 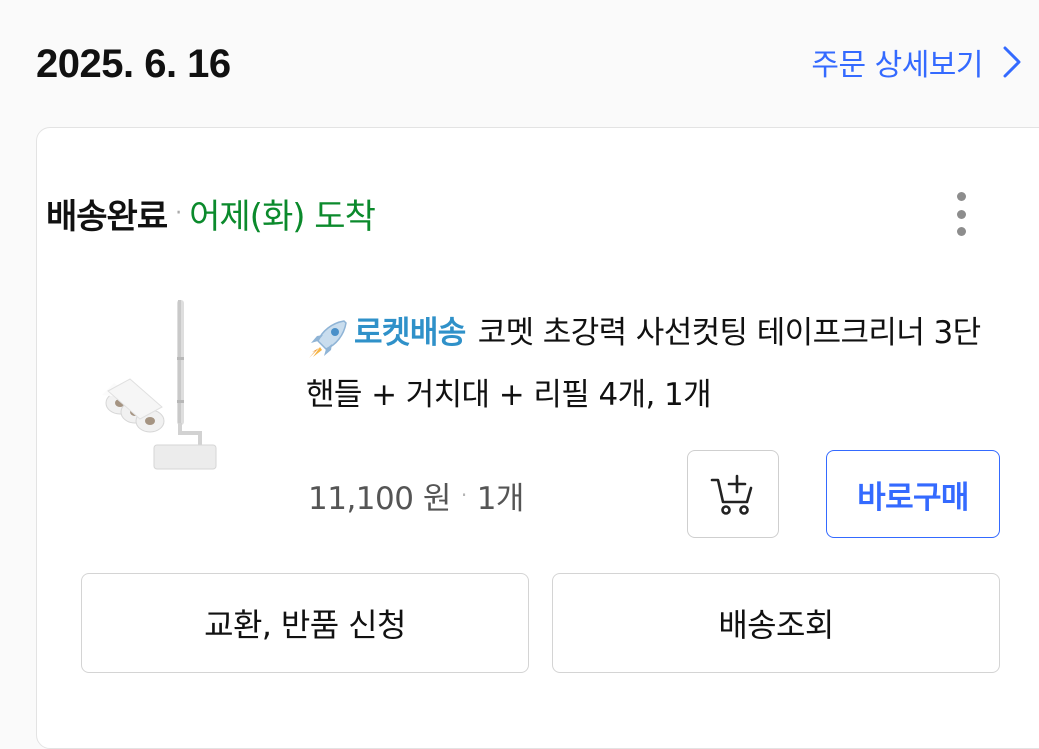 What do you see at coordinates (913, 494) in the screenshot?
I see `buy-now-button: 바로구매` at bounding box center [913, 494].